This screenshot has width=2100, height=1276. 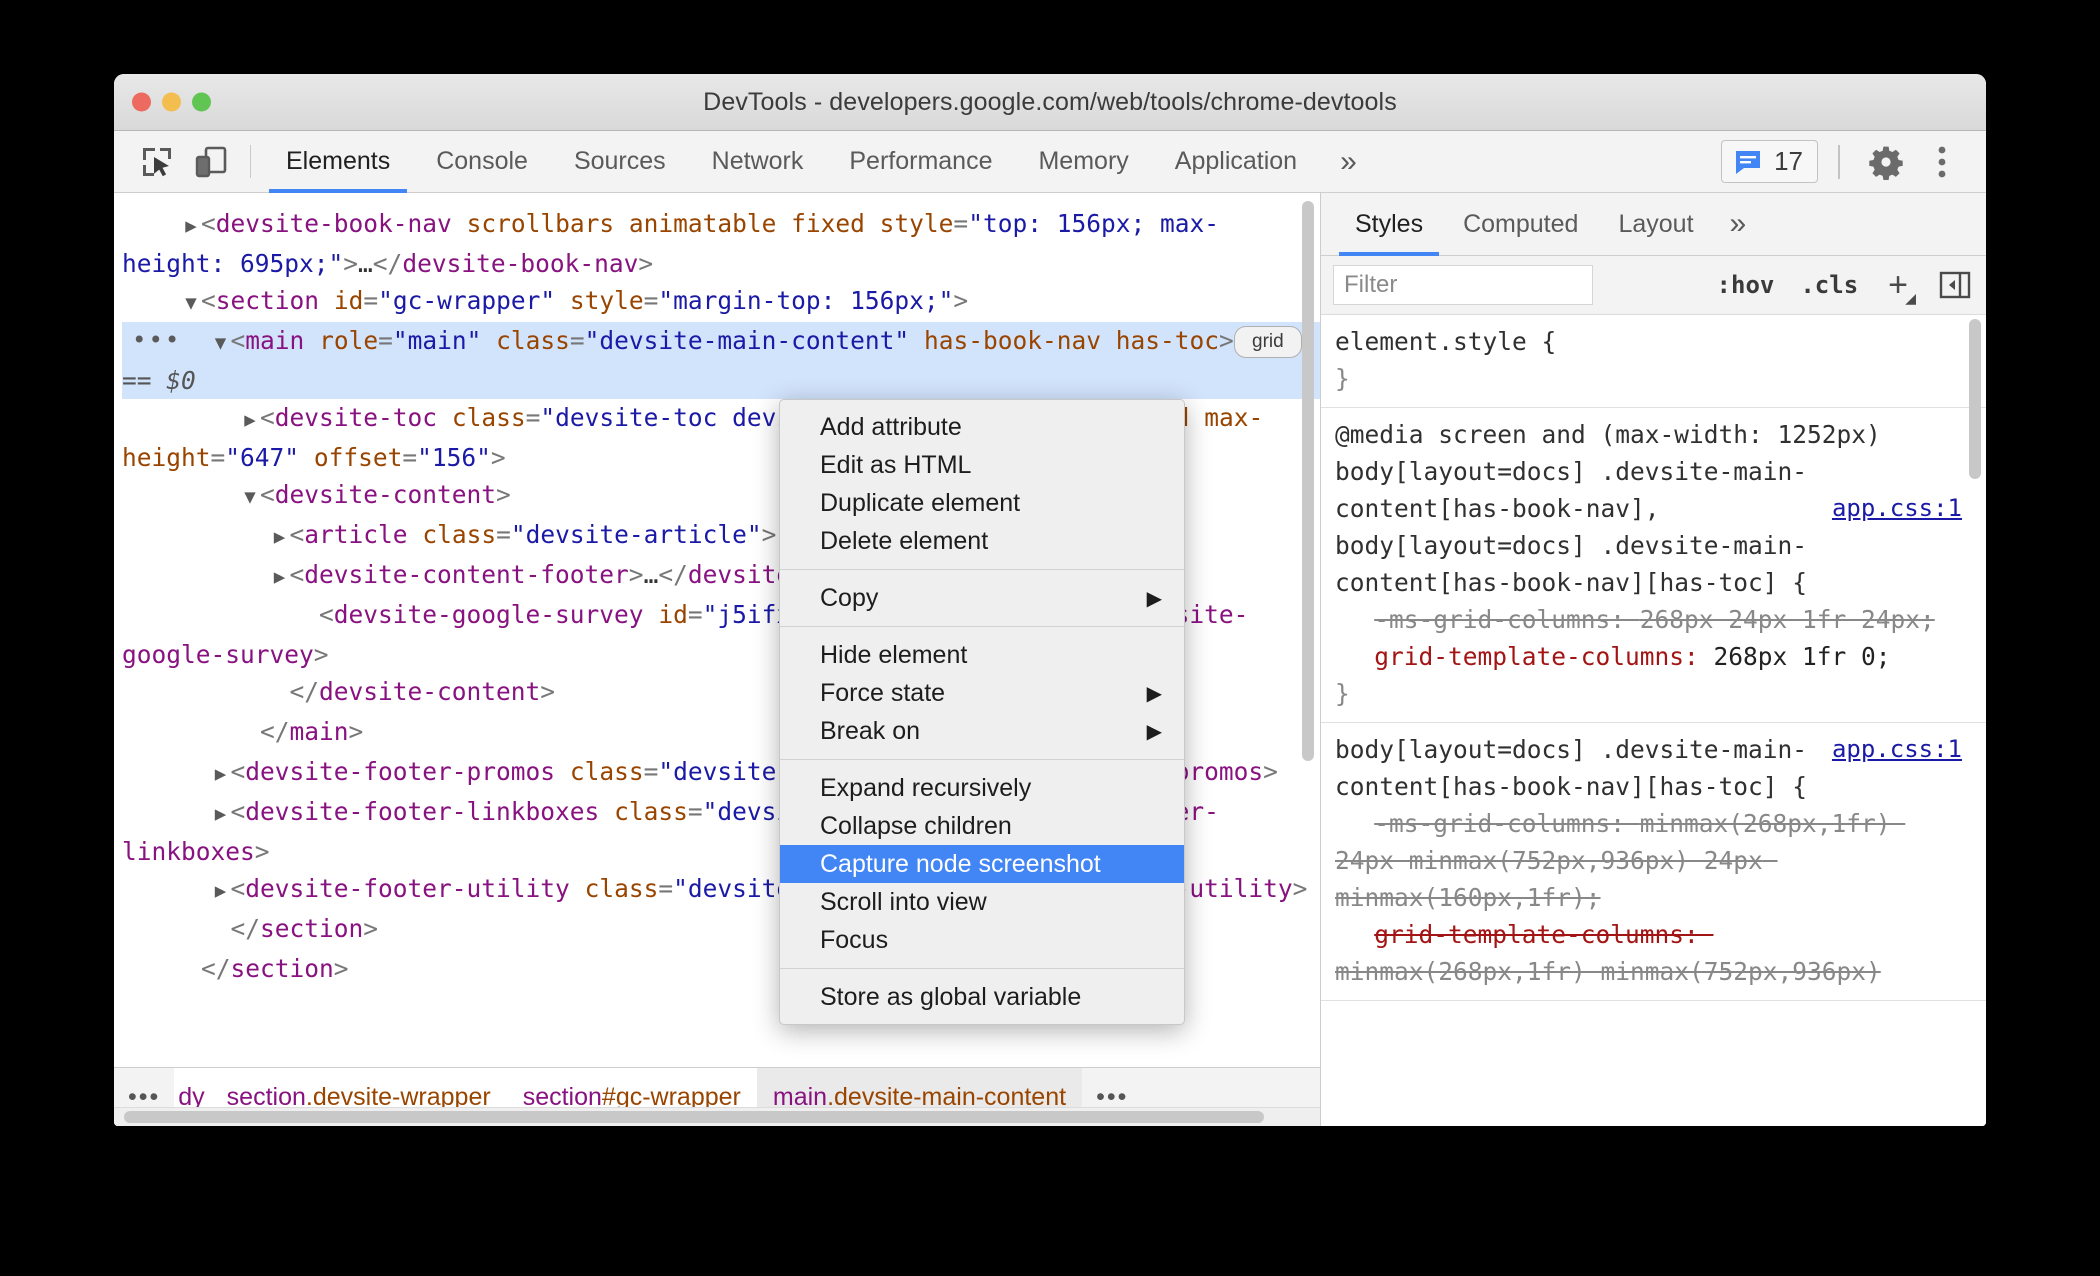 I want to click on tab-sources: Sources, so click(x=620, y=161).